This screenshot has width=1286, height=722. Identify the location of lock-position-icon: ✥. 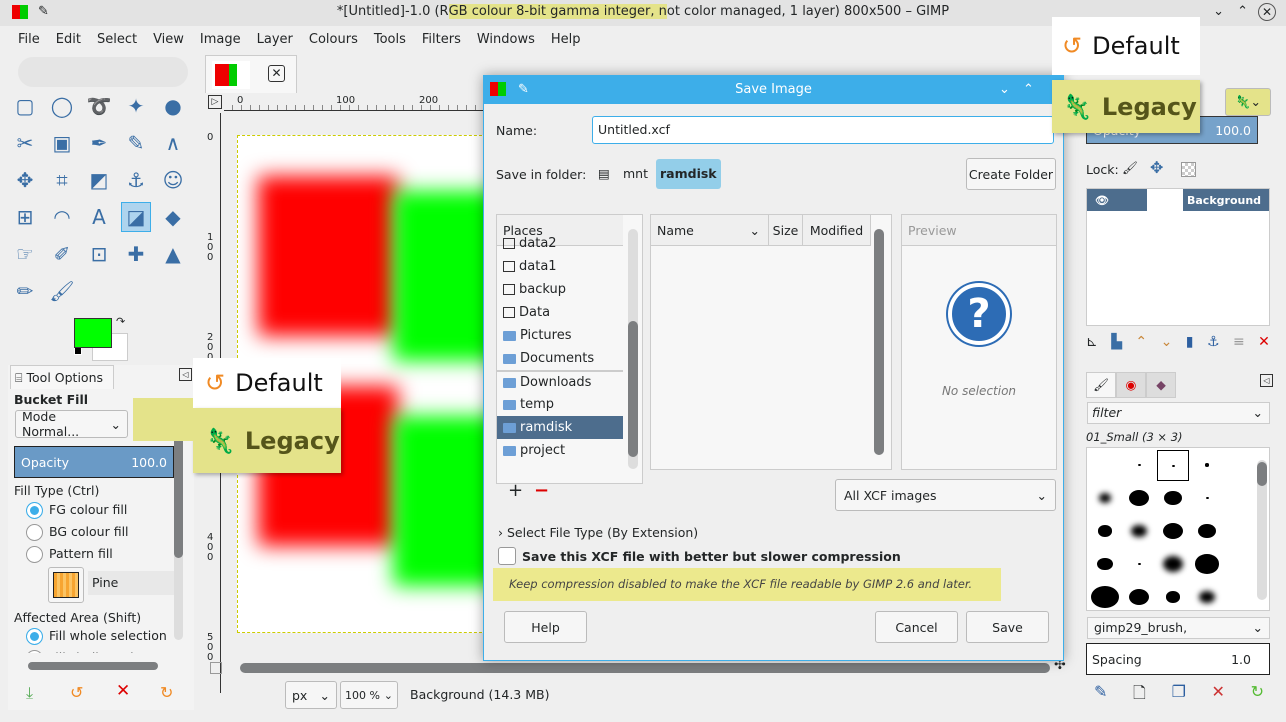
(1156, 167).